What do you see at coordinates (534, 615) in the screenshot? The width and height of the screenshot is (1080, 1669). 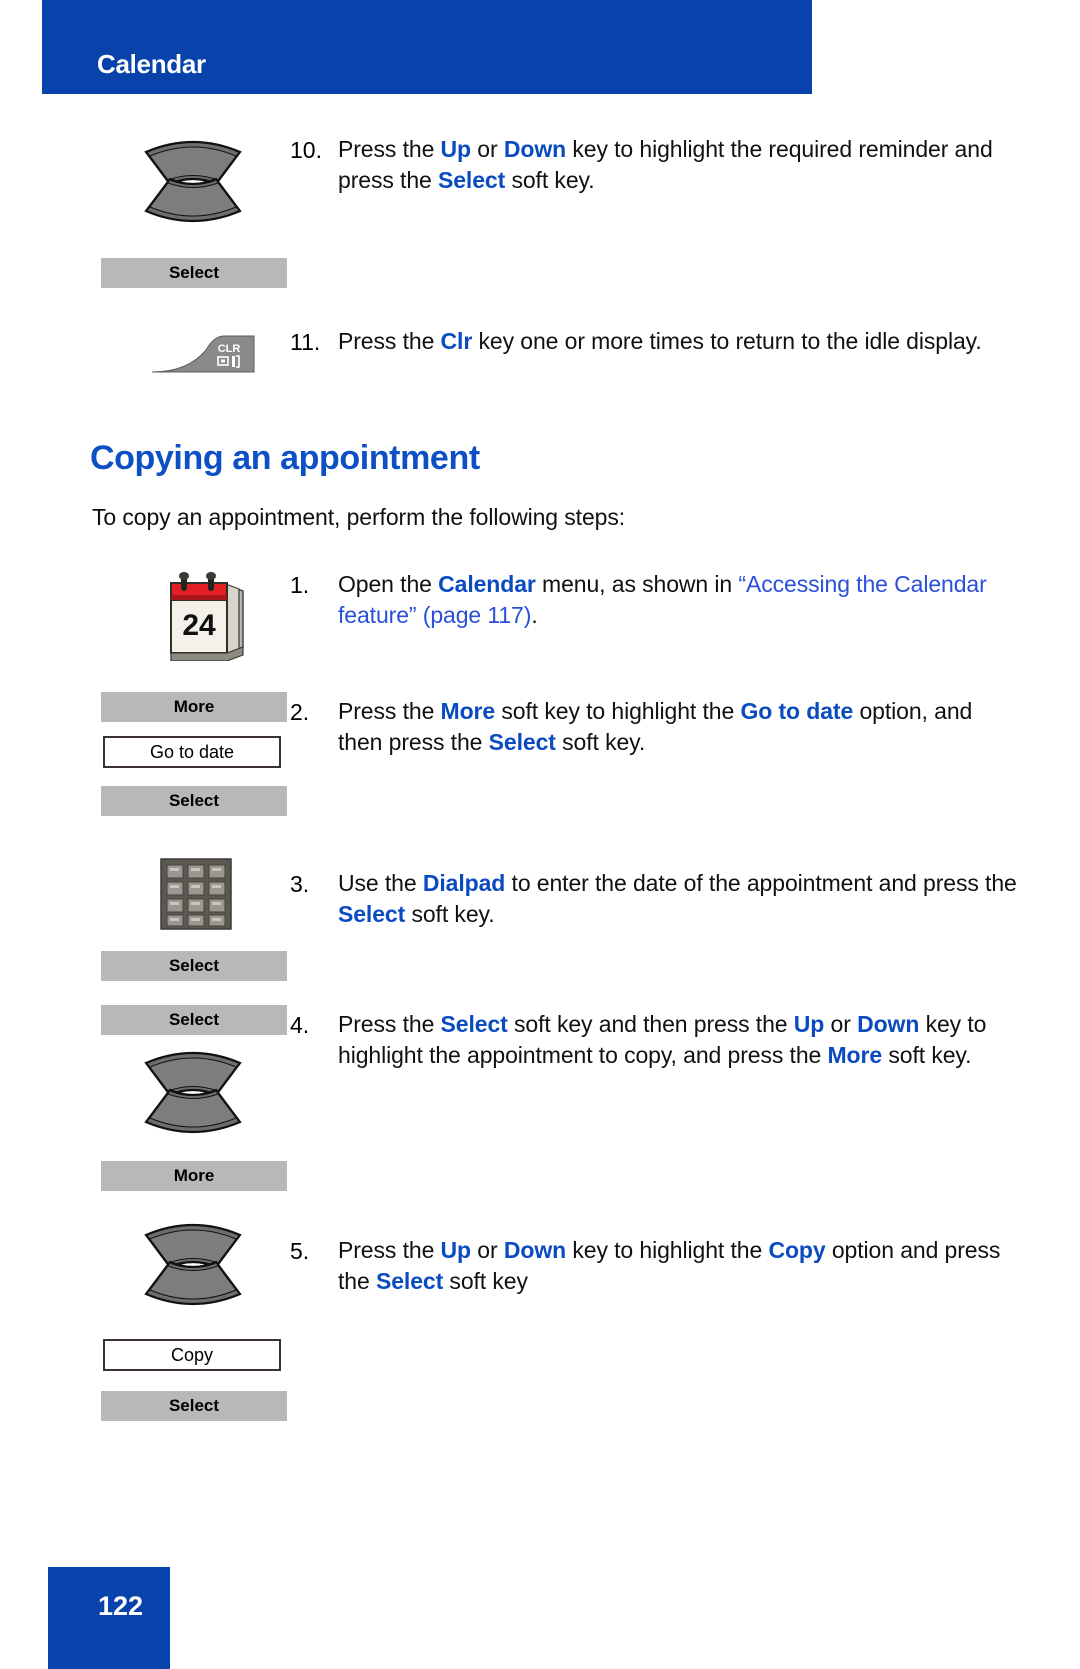 I see `text-run: .` at bounding box center [534, 615].